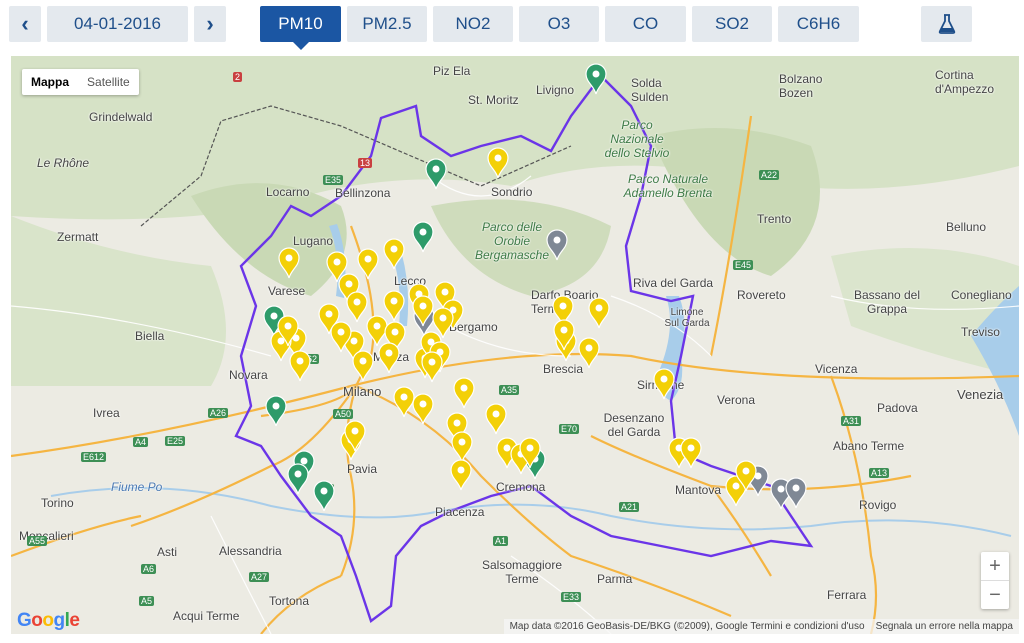  Describe the element at coordinates (289, 601) in the screenshot. I see `place-label: Tortona` at that location.